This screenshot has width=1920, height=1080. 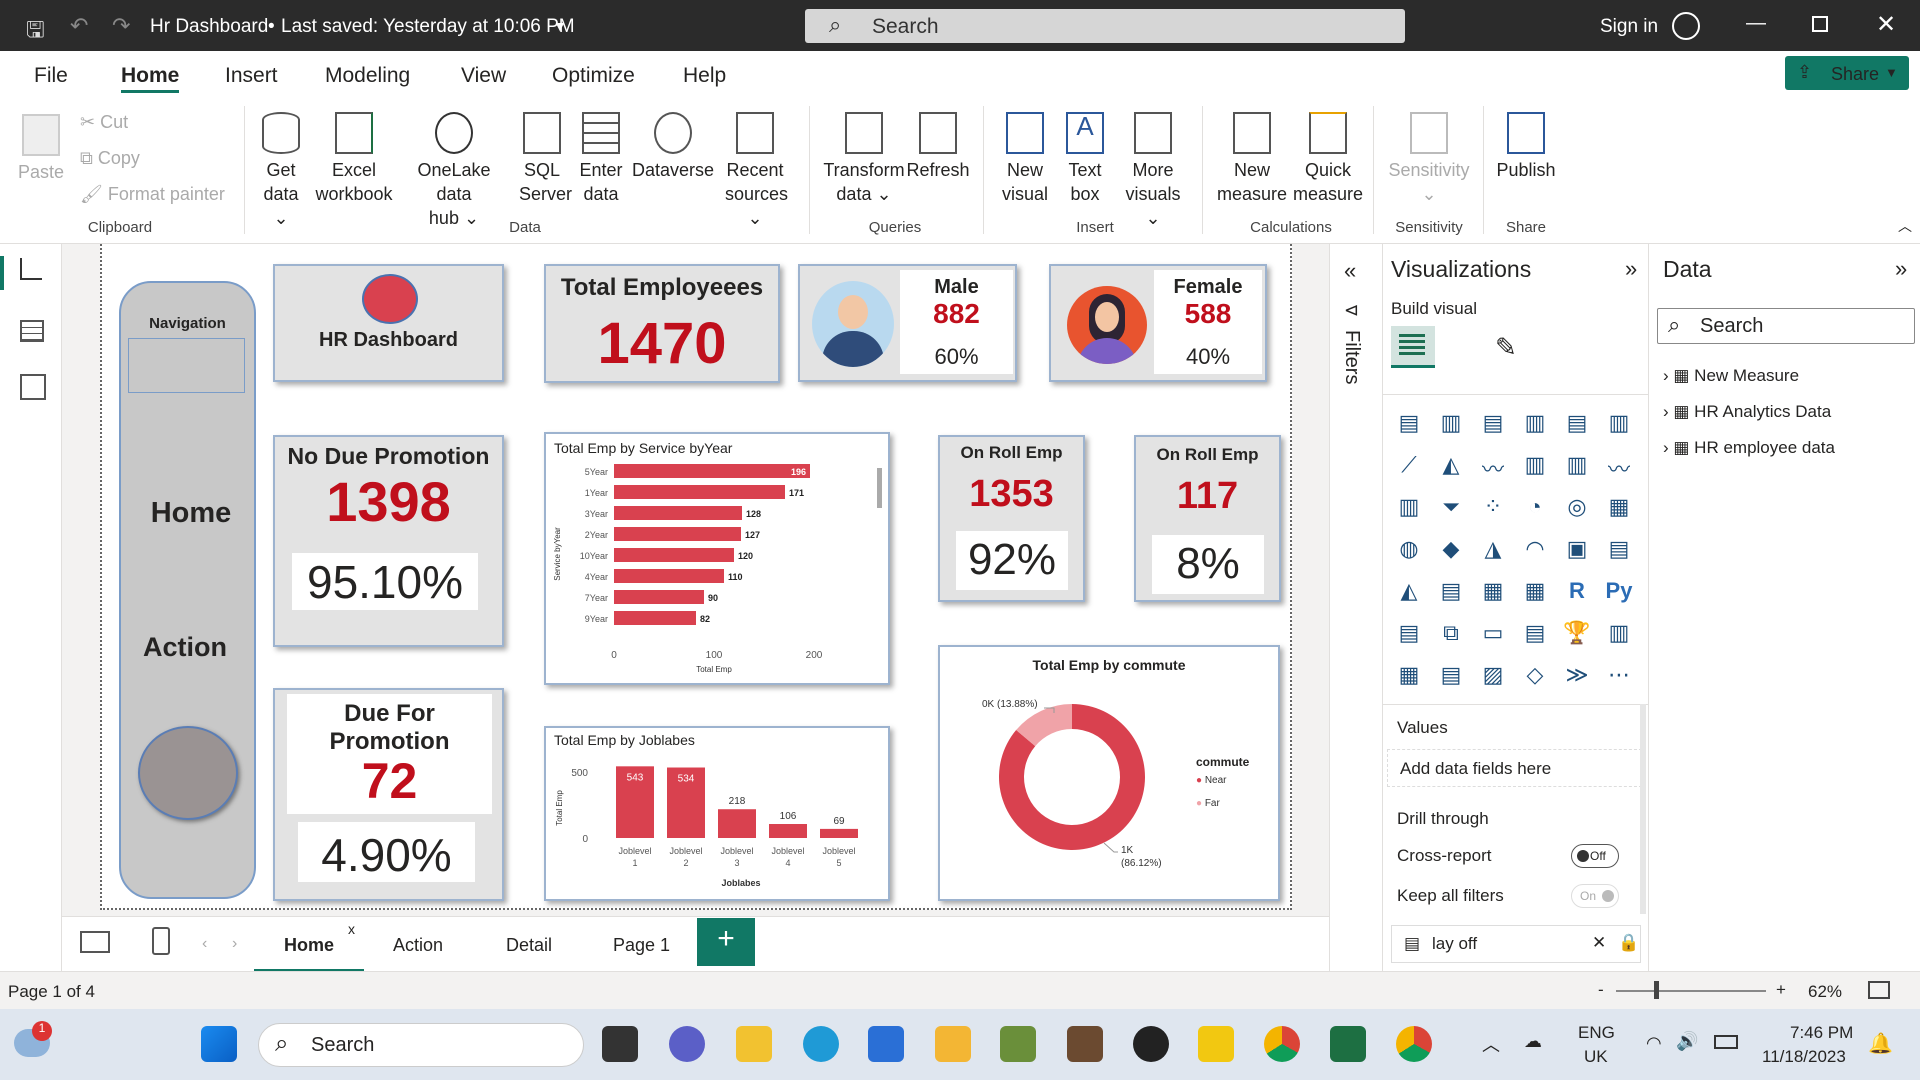 I want to click on tab-home: Home x, so click(x=309, y=944).